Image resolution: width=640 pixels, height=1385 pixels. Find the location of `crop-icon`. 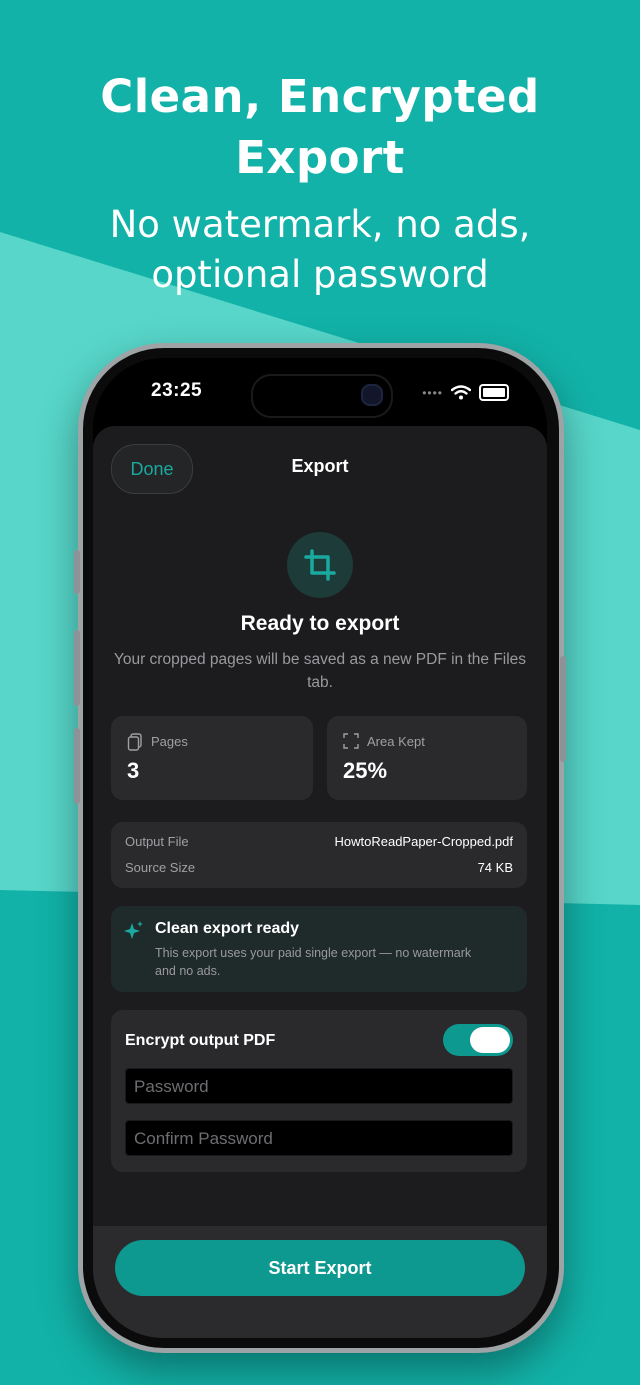

crop-icon is located at coordinates (320, 565).